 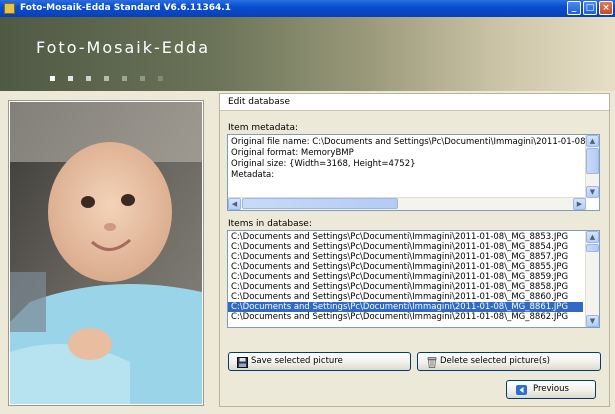 I want to click on scroll-right-icon: ▶, so click(x=579, y=204).